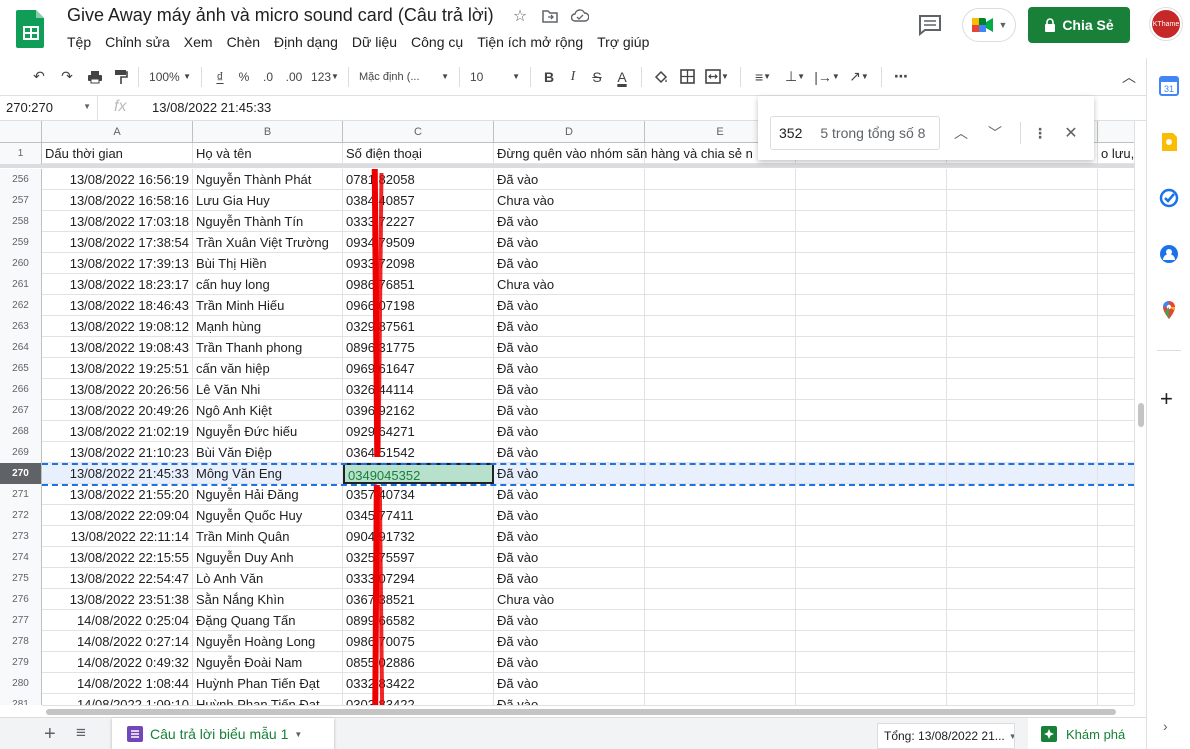 The image size is (1190, 749). I want to click on cell-group-status: Chưa vào, so click(569, 200).